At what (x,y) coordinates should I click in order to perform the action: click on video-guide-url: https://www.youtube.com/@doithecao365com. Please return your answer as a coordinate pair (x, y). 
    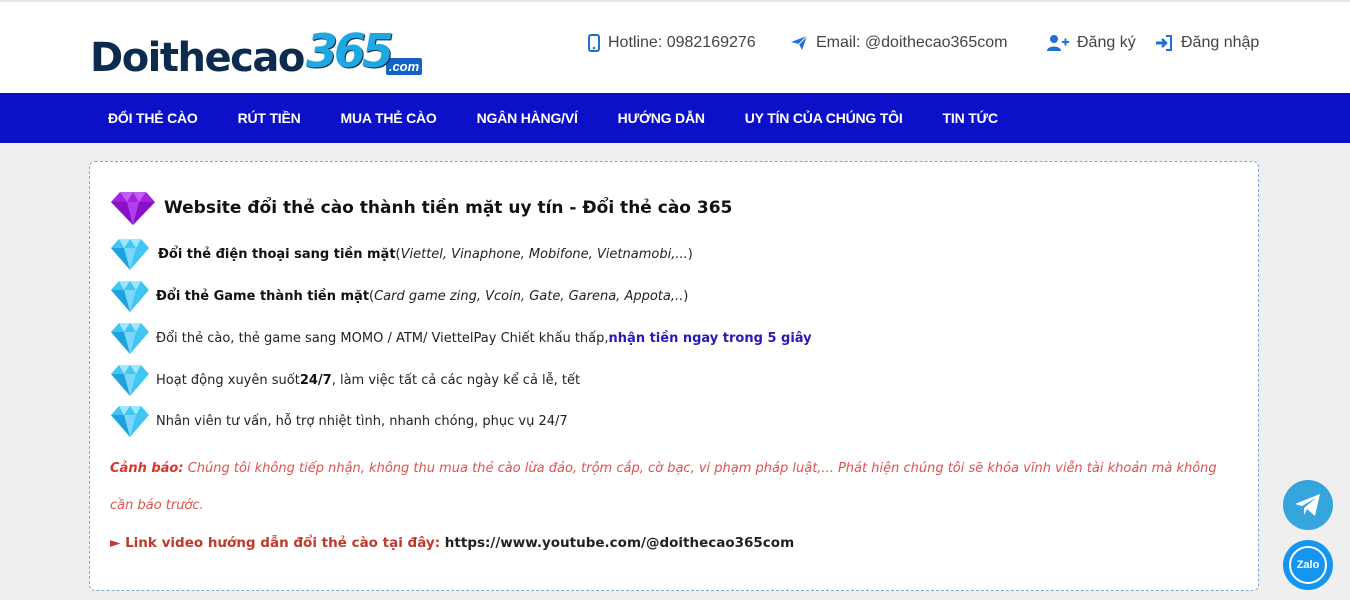
    Looking at the image, I should click on (617, 543).